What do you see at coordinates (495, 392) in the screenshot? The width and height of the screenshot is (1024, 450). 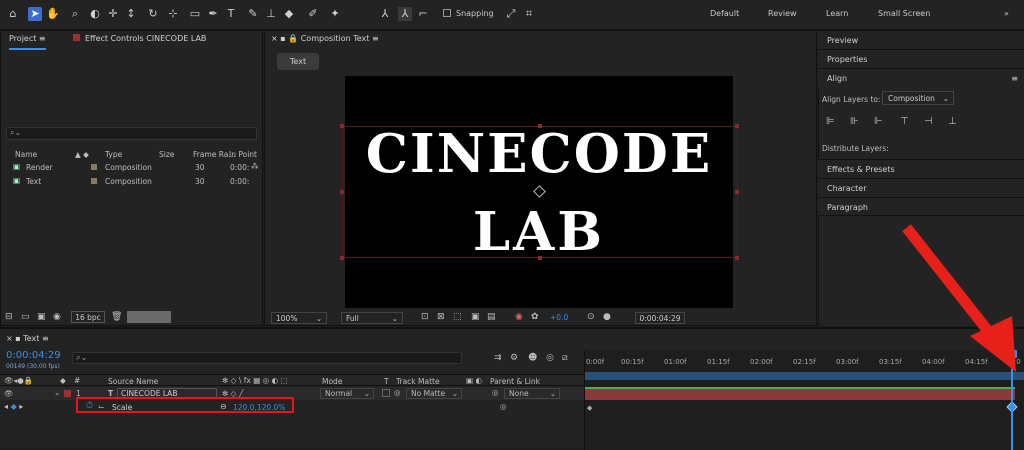 I see `parent-pickwhip-icon: ◎` at bounding box center [495, 392].